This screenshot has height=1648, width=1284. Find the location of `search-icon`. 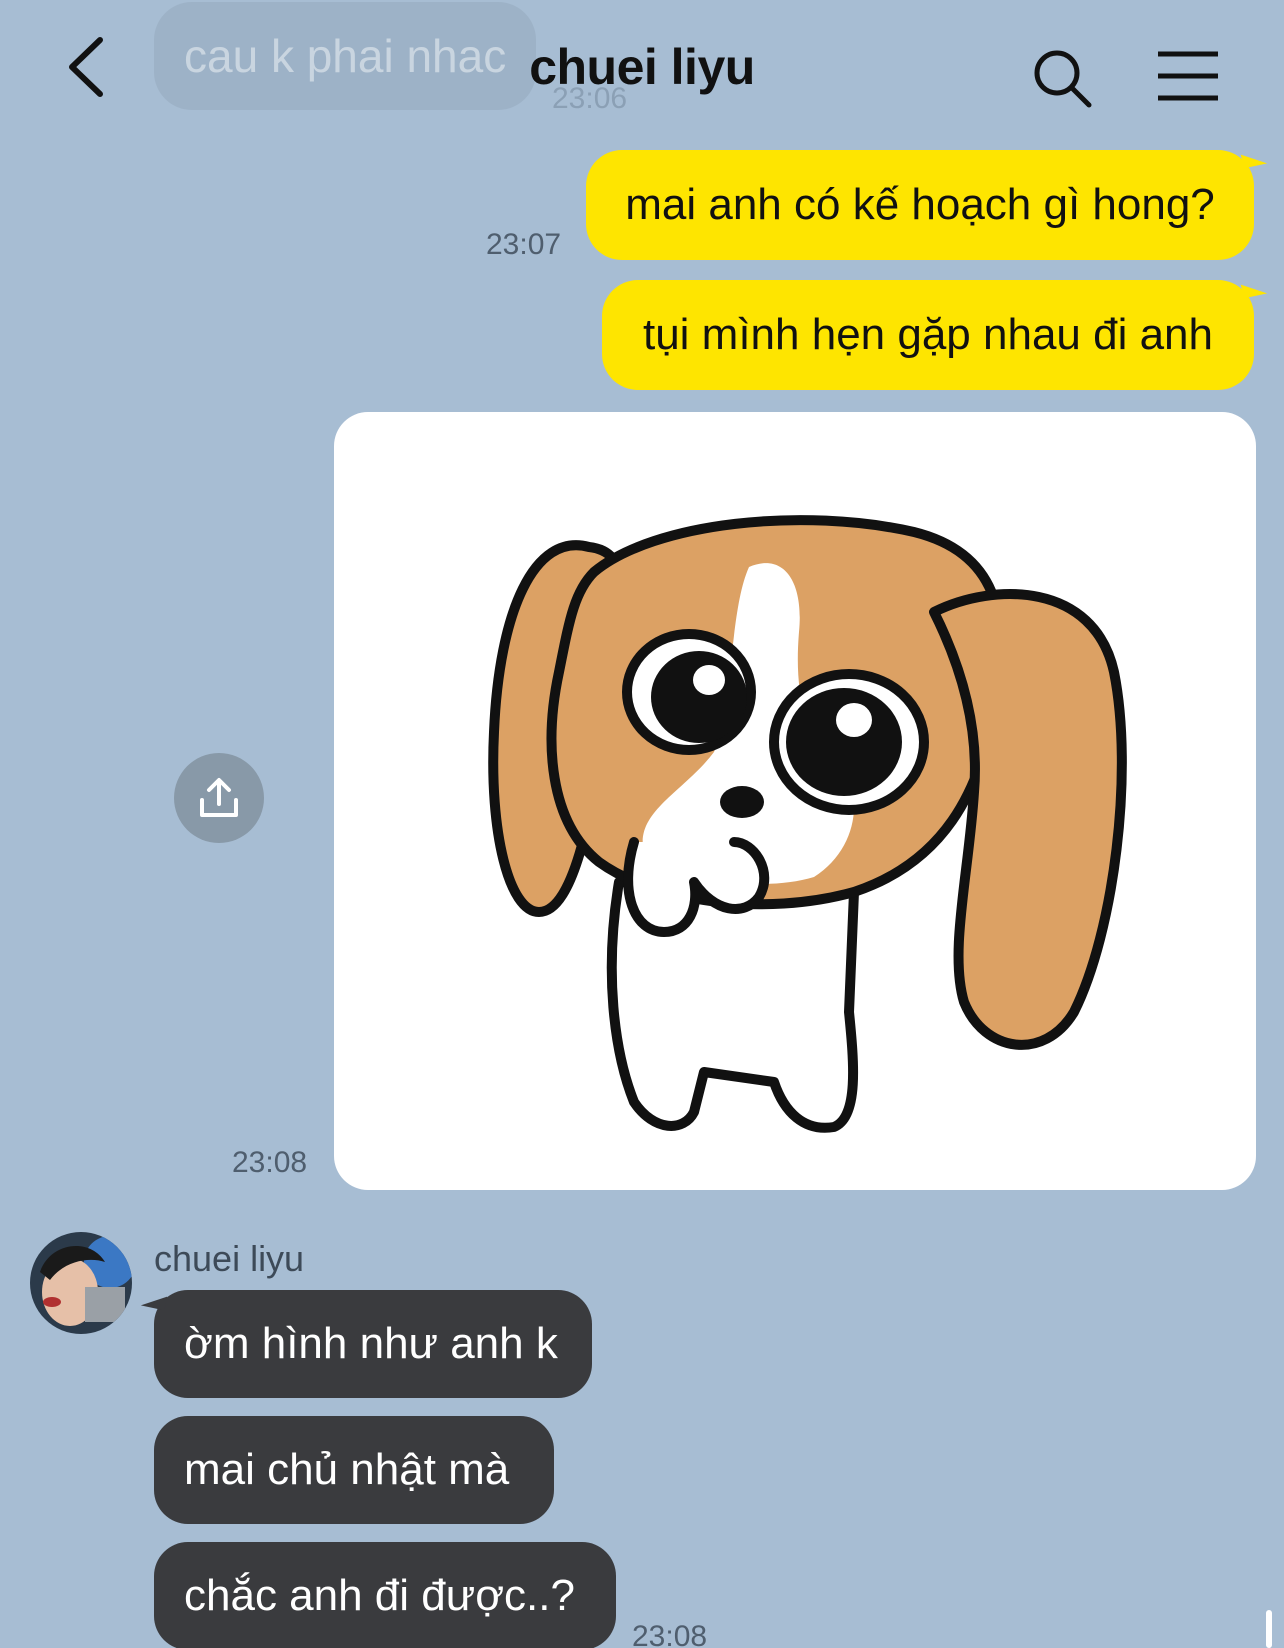

search-icon is located at coordinates (1063, 79).